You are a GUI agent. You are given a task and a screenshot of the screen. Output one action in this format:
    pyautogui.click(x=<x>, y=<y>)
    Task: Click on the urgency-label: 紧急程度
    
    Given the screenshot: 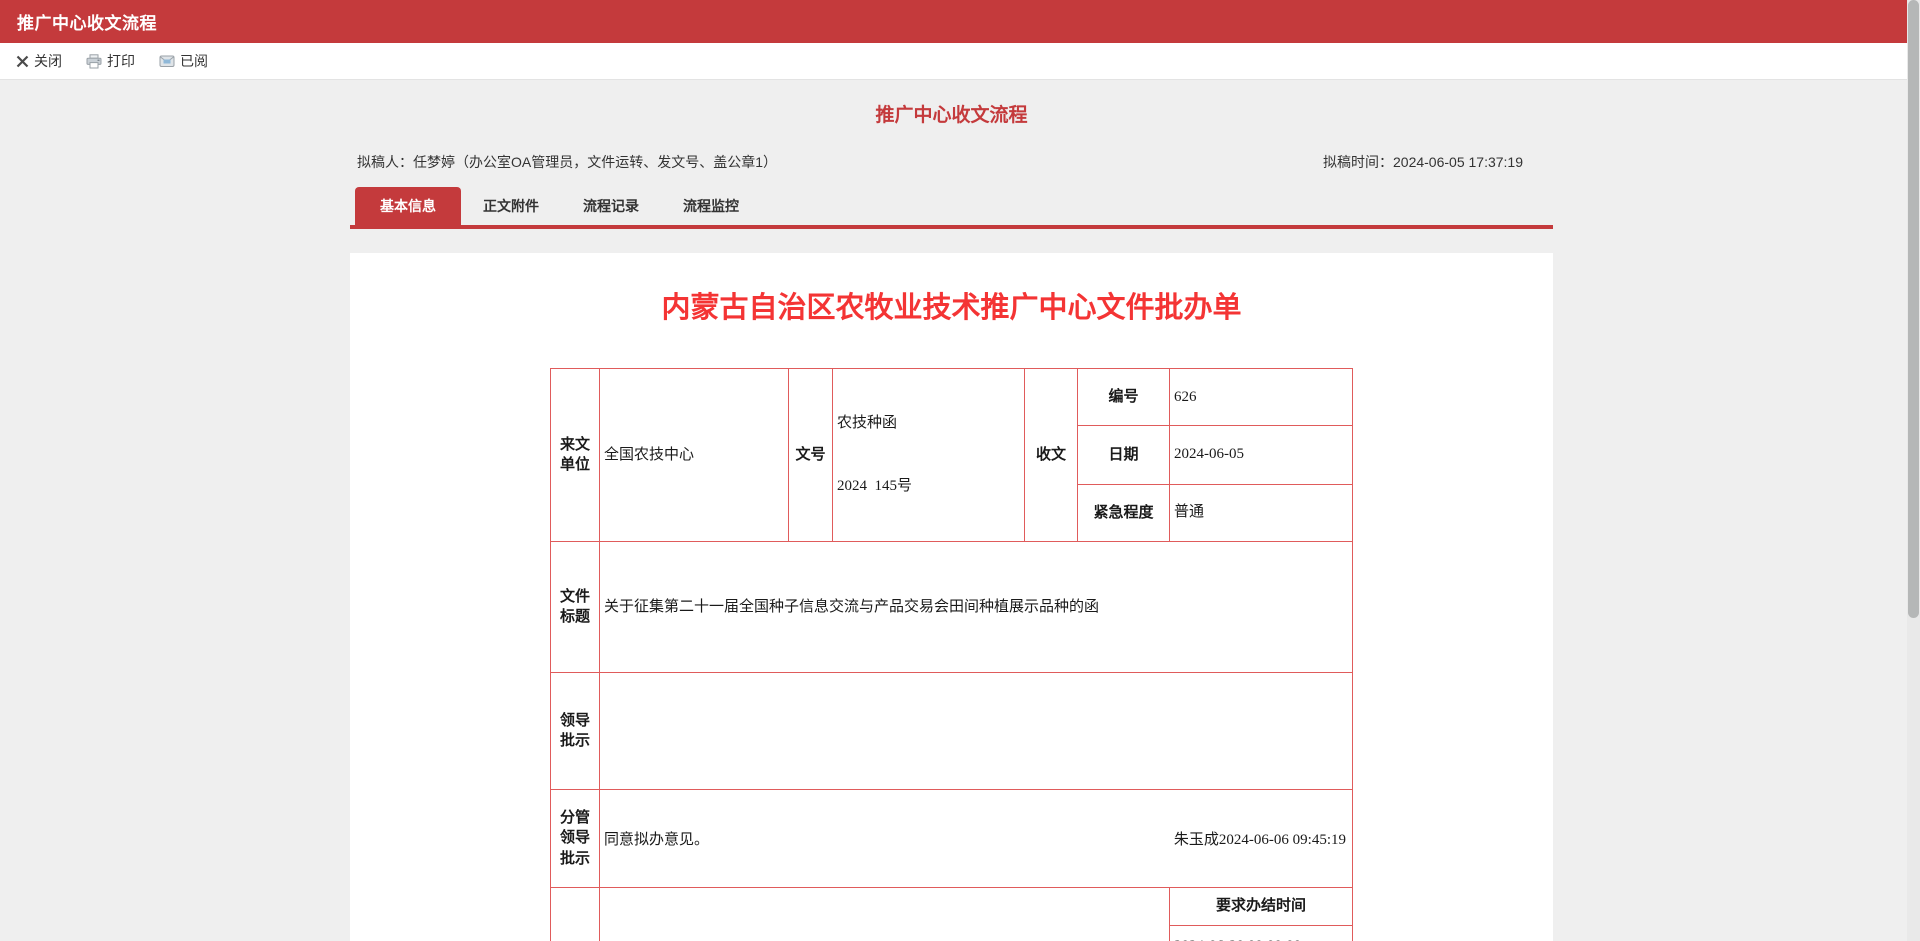 What is the action you would take?
    pyautogui.click(x=1123, y=513)
    